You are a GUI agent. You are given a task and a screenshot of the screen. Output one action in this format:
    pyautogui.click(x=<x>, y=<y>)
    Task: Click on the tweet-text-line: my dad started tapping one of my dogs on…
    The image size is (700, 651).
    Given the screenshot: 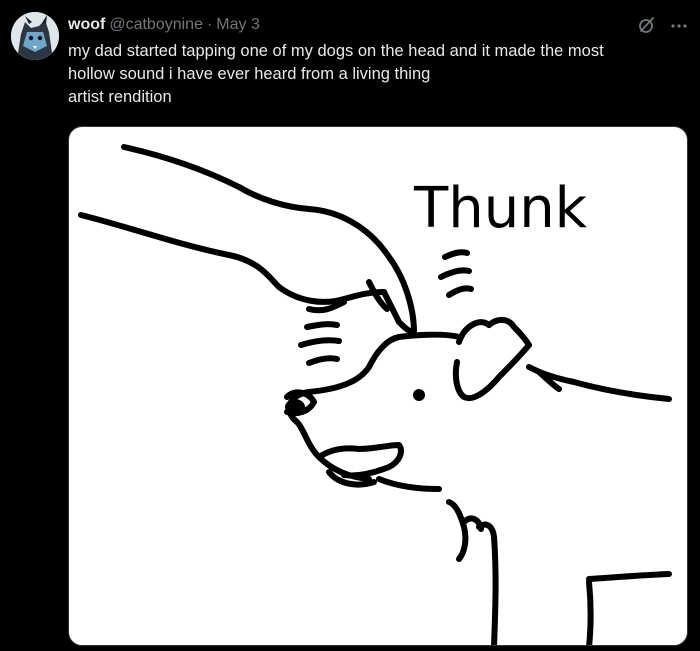 What is the action you would take?
    pyautogui.click(x=336, y=51)
    